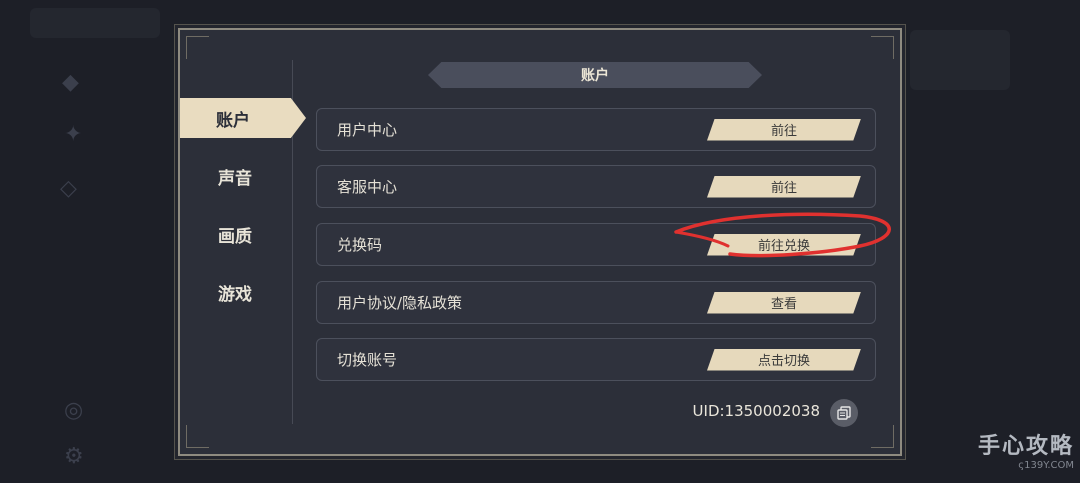 The image size is (1080, 483). I want to click on tab-game: 游戏, so click(235, 292).